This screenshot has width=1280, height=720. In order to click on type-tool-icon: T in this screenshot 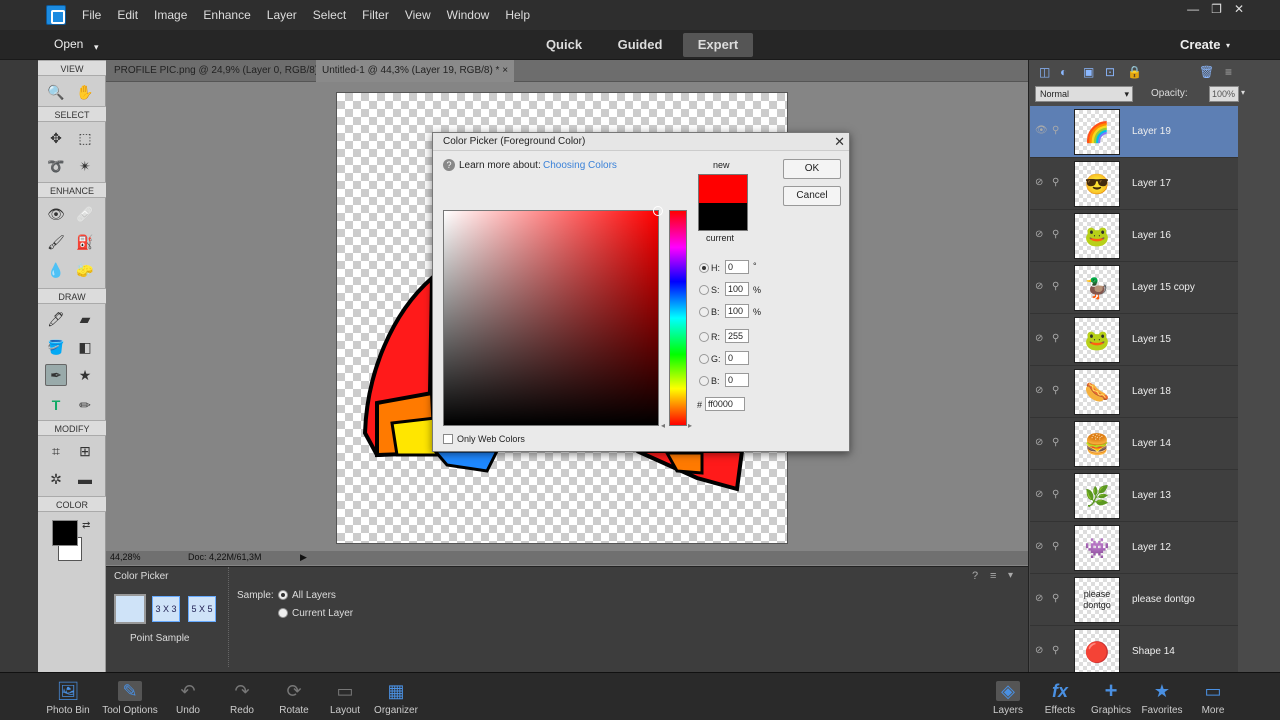, I will do `click(56, 405)`.